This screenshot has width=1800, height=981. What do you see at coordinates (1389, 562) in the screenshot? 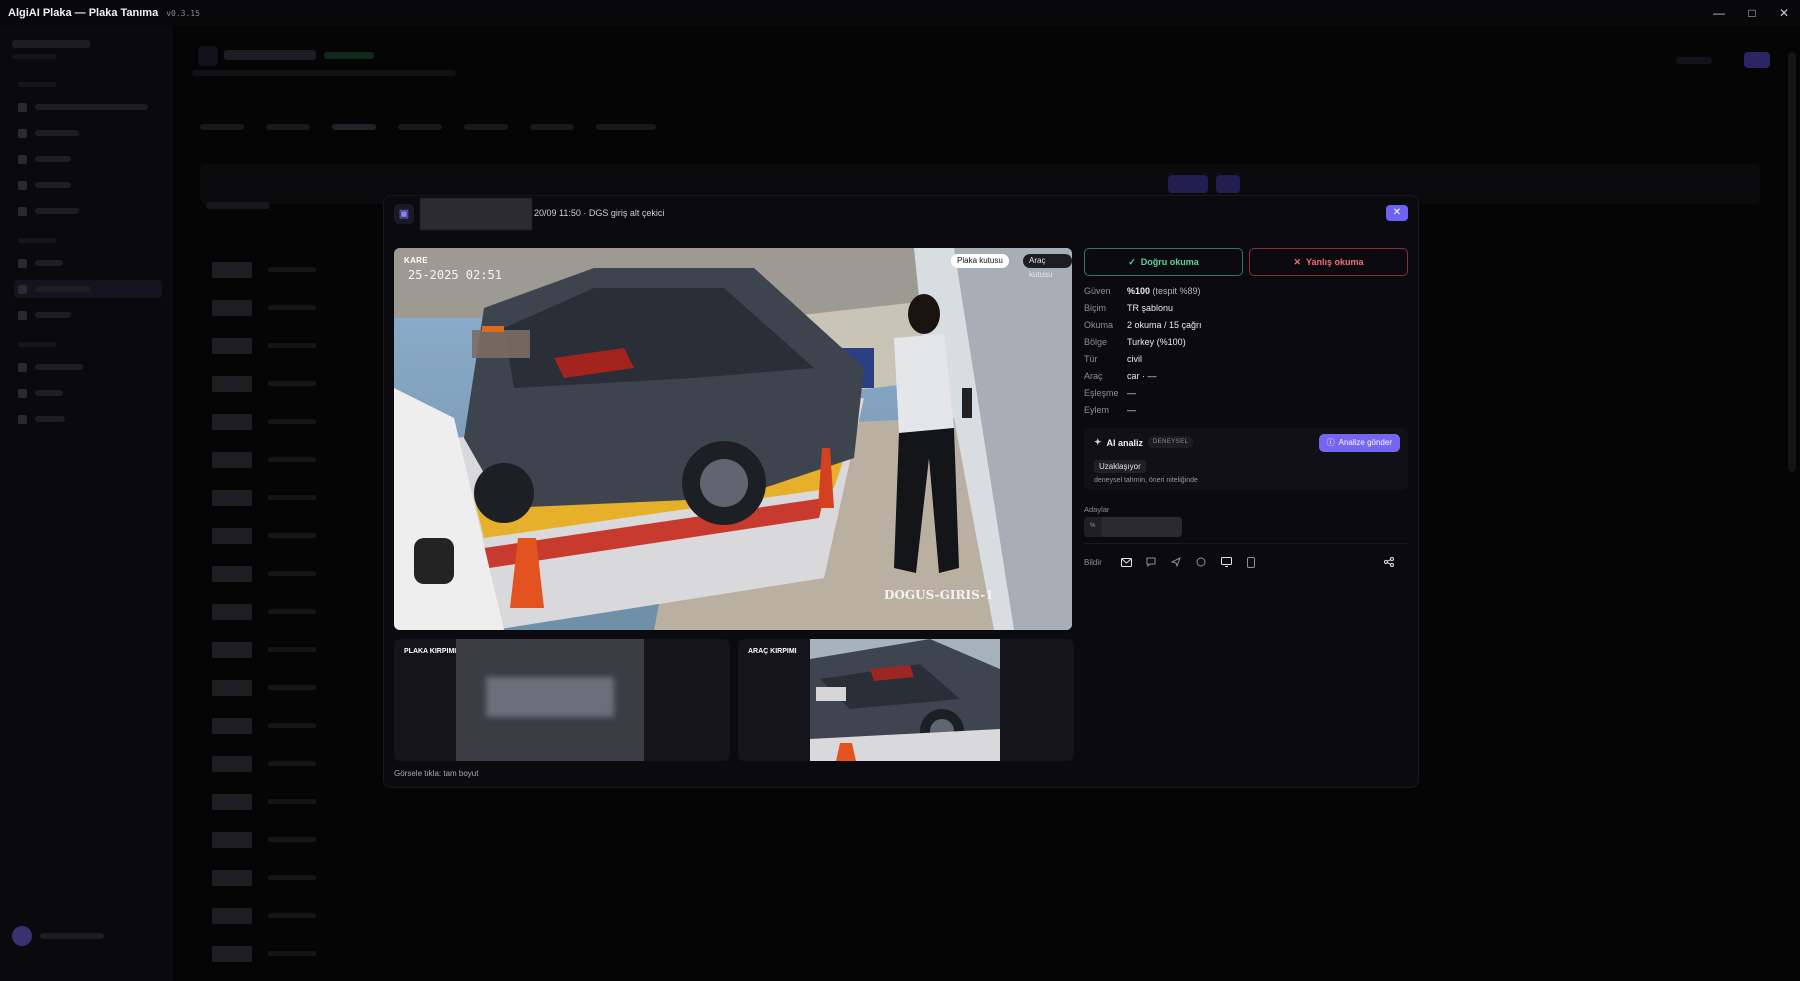
I see `share-icon` at bounding box center [1389, 562].